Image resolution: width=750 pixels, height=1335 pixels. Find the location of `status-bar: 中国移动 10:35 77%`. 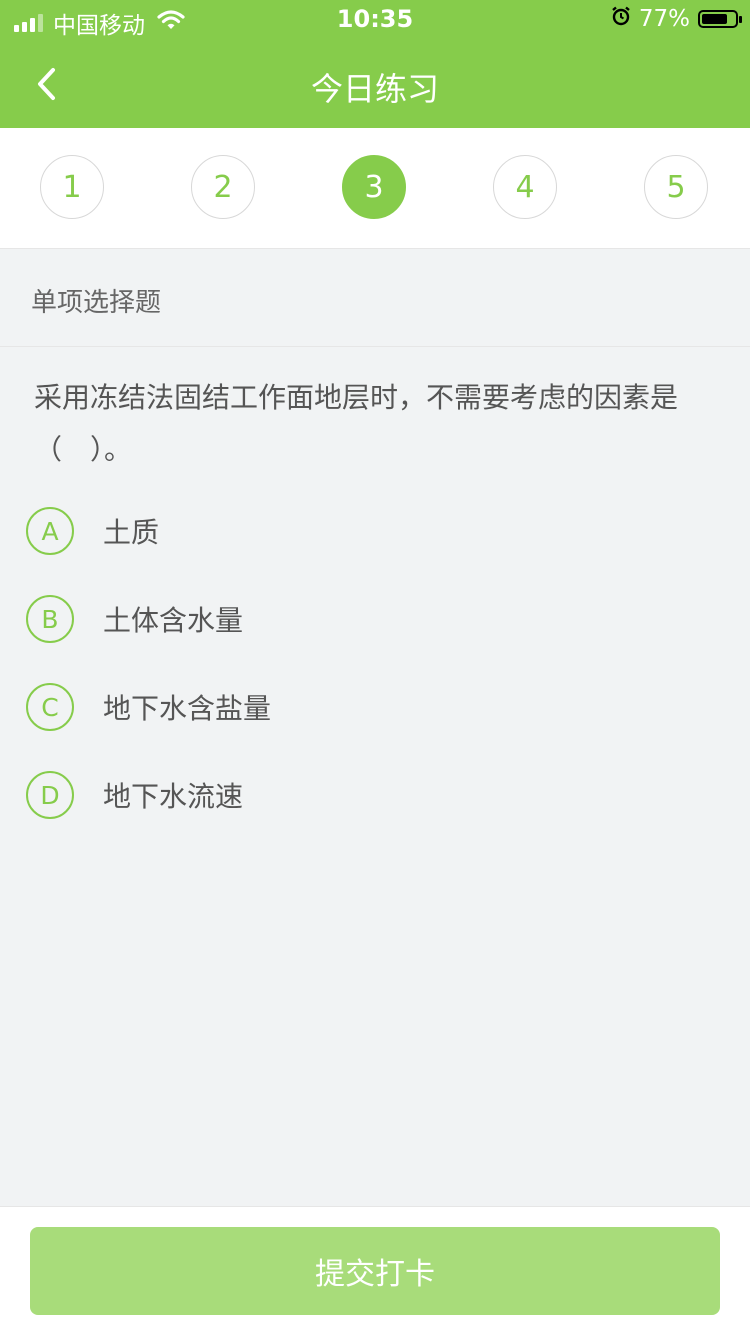

status-bar: 中国移动 10:35 77% is located at coordinates (375, 20).